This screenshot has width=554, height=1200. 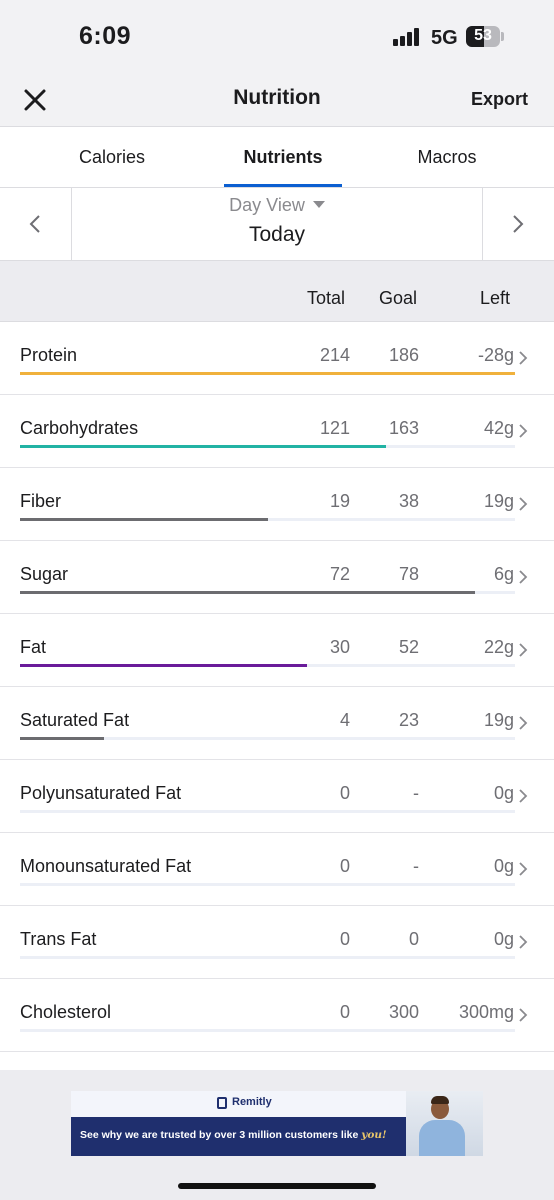 I want to click on nav-bar: Nutrition Export, so click(x=277, y=99).